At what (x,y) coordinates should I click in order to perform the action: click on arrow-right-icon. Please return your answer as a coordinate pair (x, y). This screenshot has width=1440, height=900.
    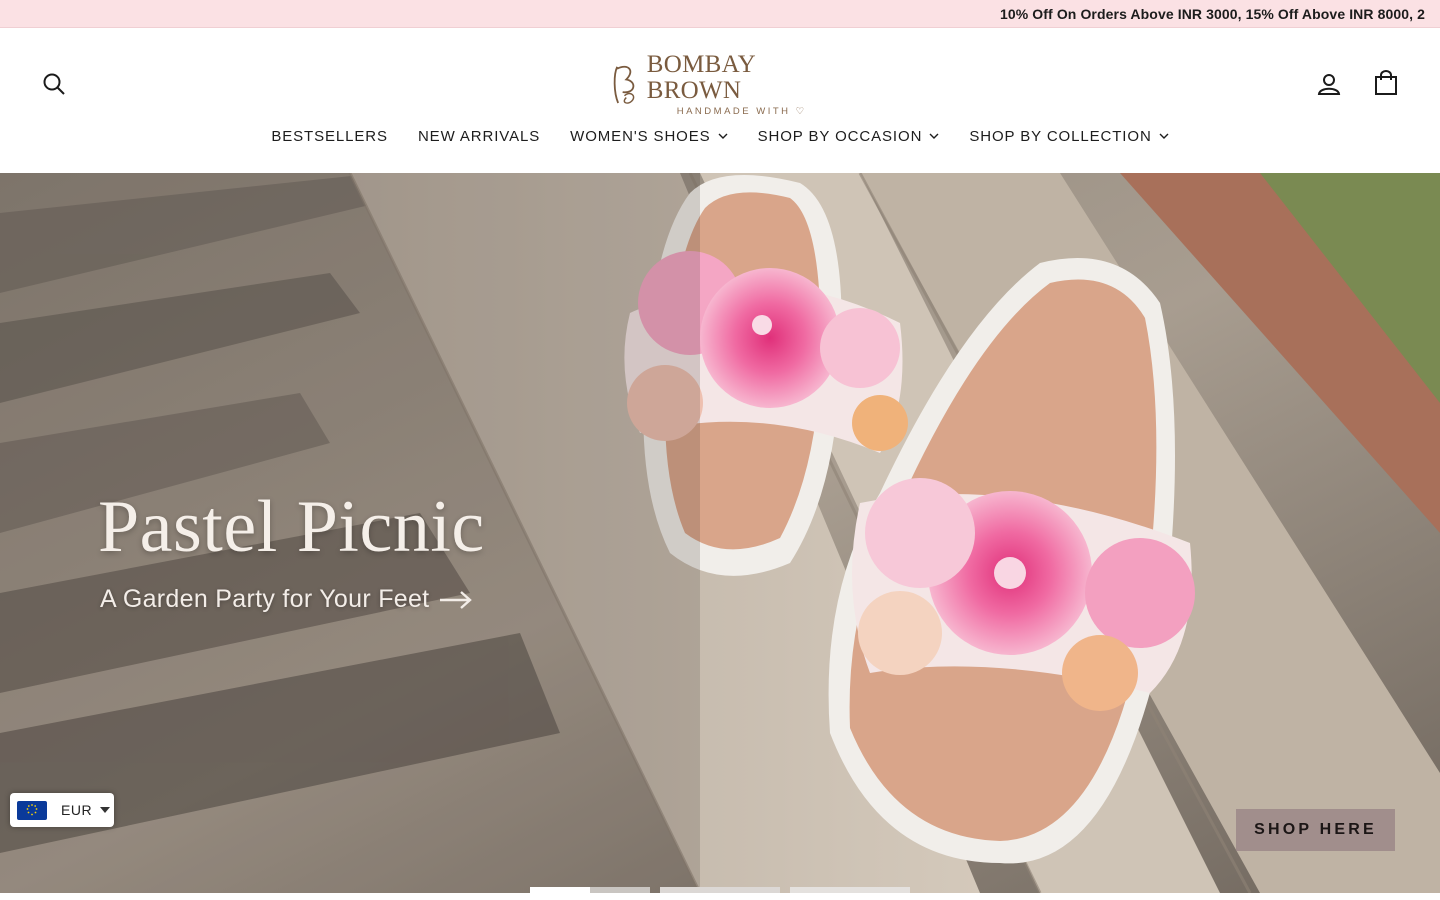
    Looking at the image, I should click on (456, 599).